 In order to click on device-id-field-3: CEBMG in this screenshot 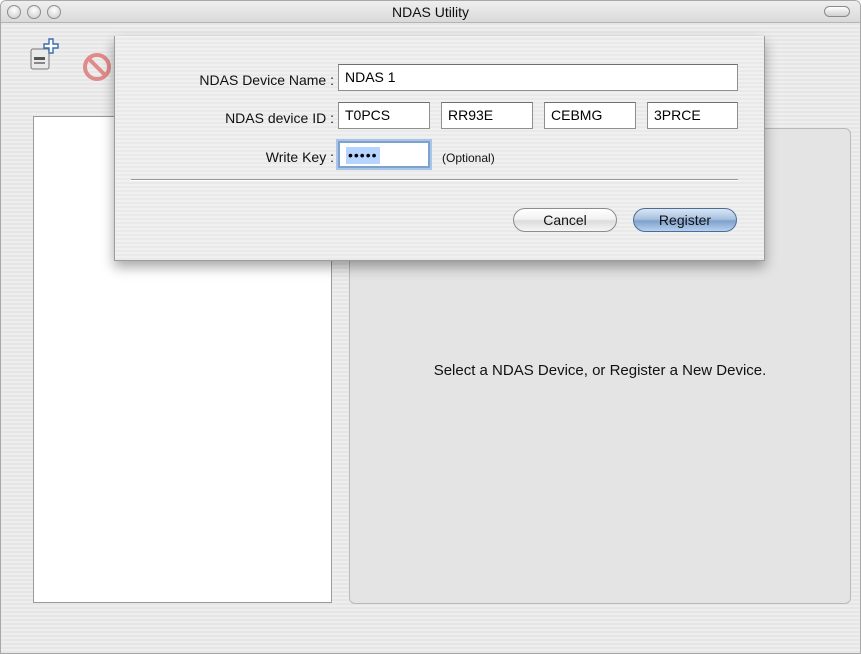, I will do `click(590, 115)`.